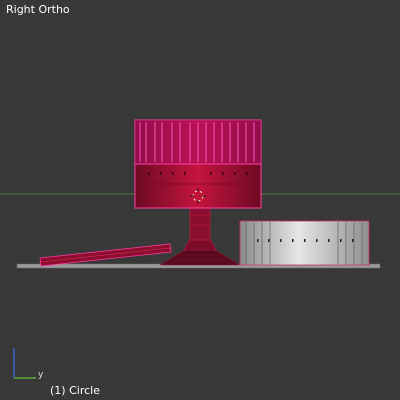  Describe the element at coordinates (75, 390) in the screenshot. I see `active-object-label: (1) Circle` at that location.